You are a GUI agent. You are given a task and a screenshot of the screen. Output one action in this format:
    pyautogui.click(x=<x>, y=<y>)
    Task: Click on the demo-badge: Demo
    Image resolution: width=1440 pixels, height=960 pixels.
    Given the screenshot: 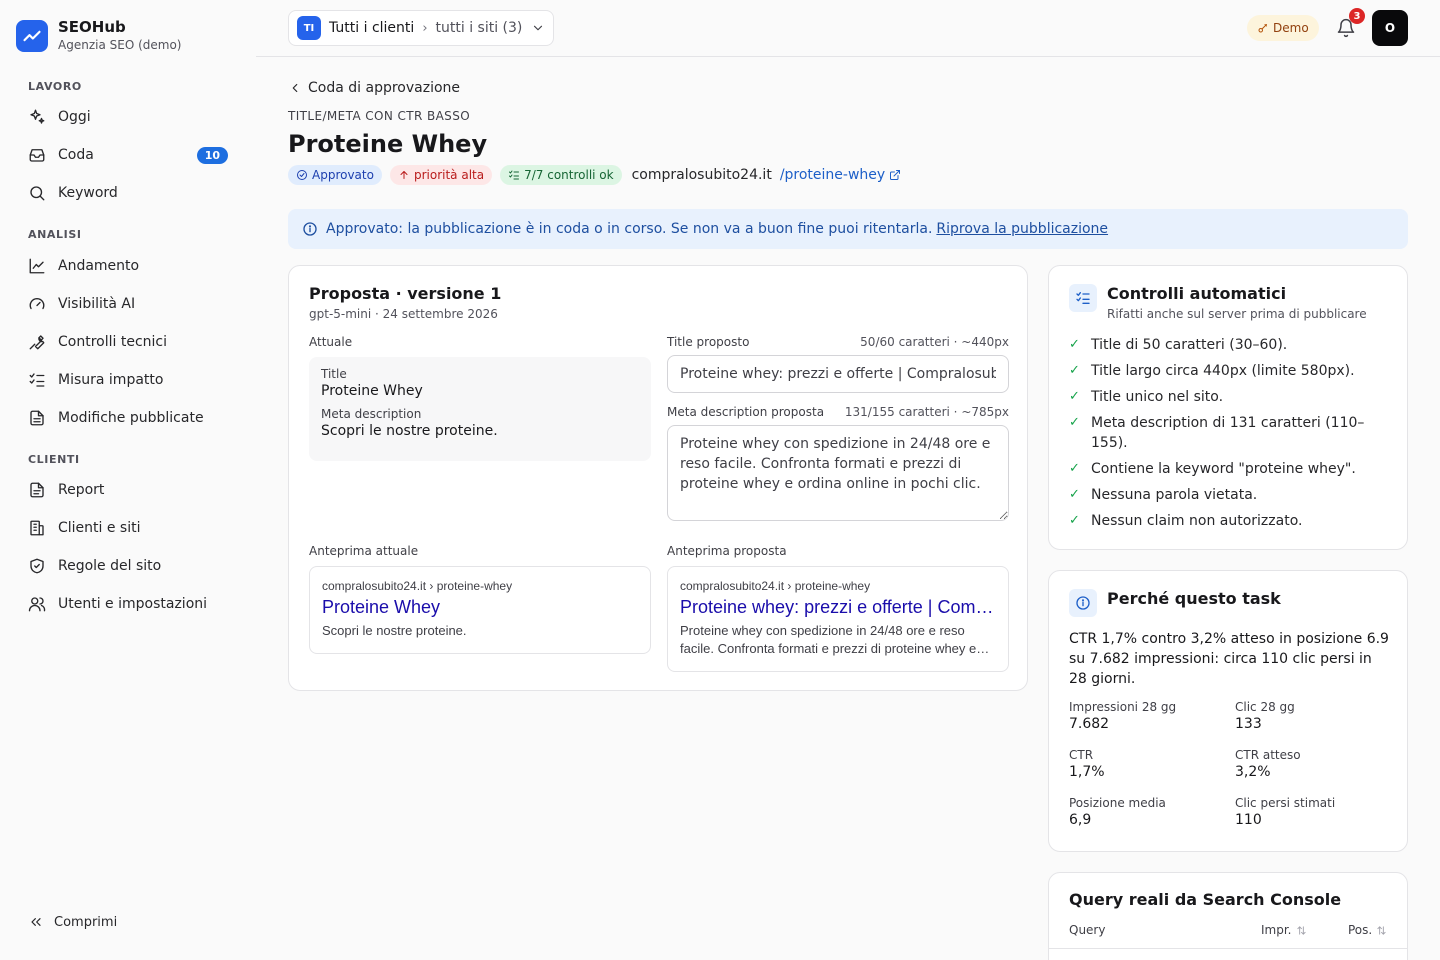 What is the action you would take?
    pyautogui.click(x=1283, y=28)
    